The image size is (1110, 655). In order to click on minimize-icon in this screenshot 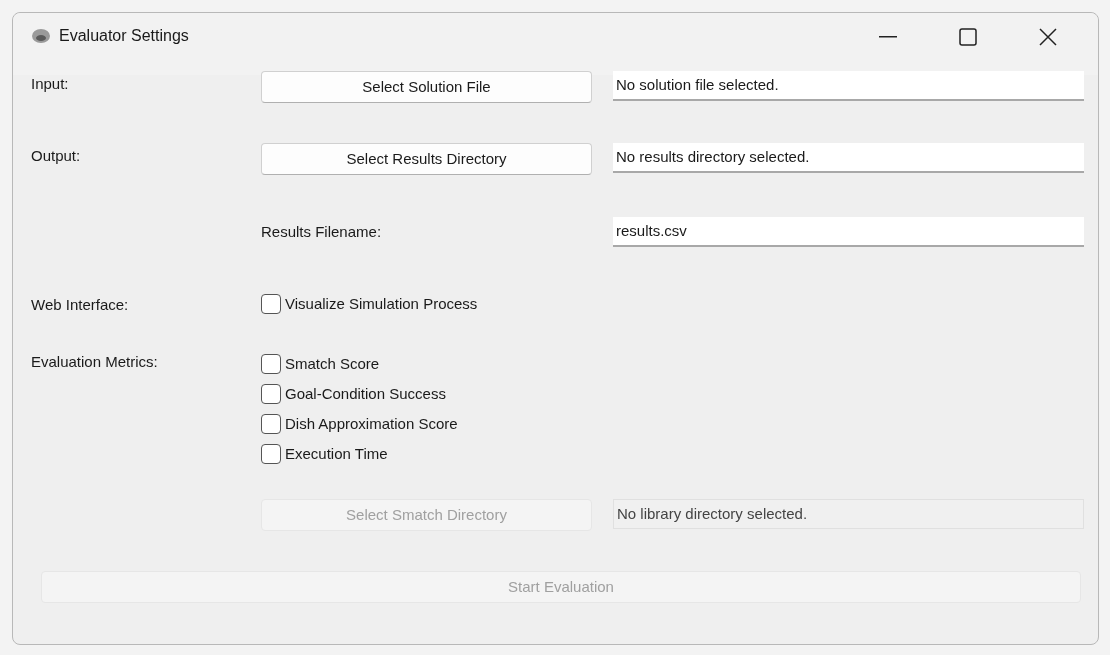, I will do `click(888, 37)`.